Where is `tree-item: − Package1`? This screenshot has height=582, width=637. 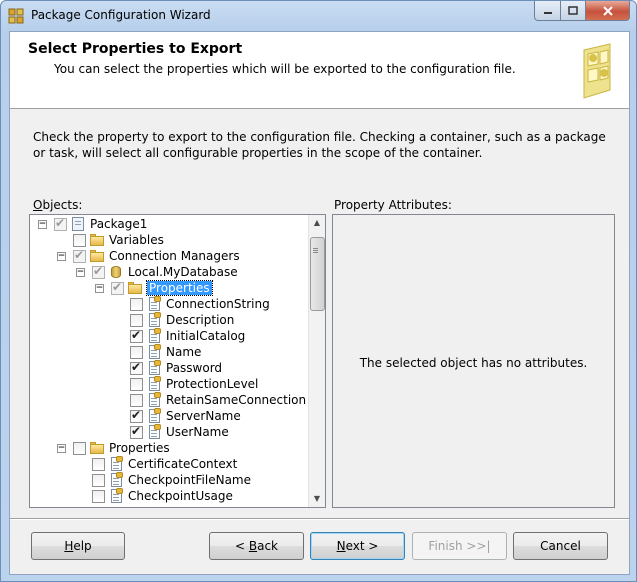
tree-item: − Package1 is located at coordinates (92, 224).